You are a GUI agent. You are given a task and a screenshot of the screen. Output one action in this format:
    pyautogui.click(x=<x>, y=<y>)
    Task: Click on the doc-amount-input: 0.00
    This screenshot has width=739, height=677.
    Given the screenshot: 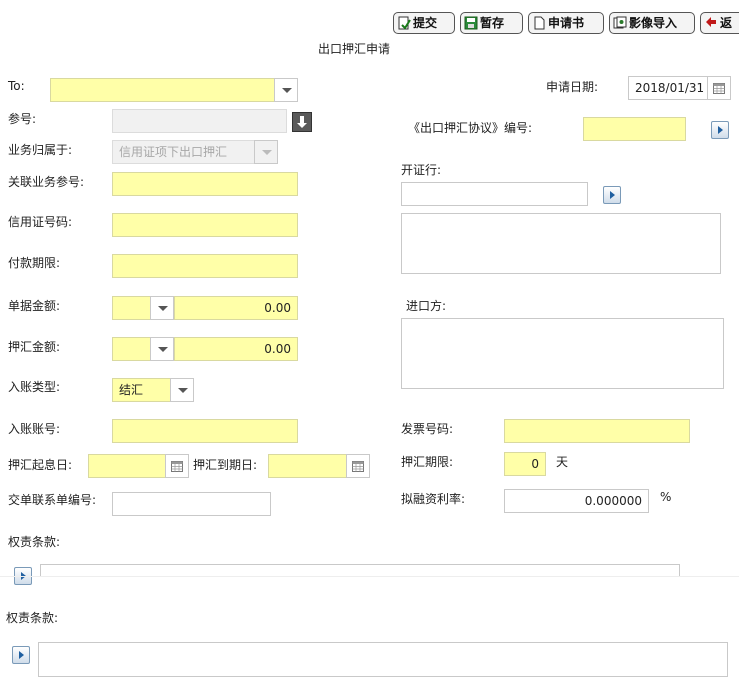 What is the action you would take?
    pyautogui.click(x=236, y=308)
    